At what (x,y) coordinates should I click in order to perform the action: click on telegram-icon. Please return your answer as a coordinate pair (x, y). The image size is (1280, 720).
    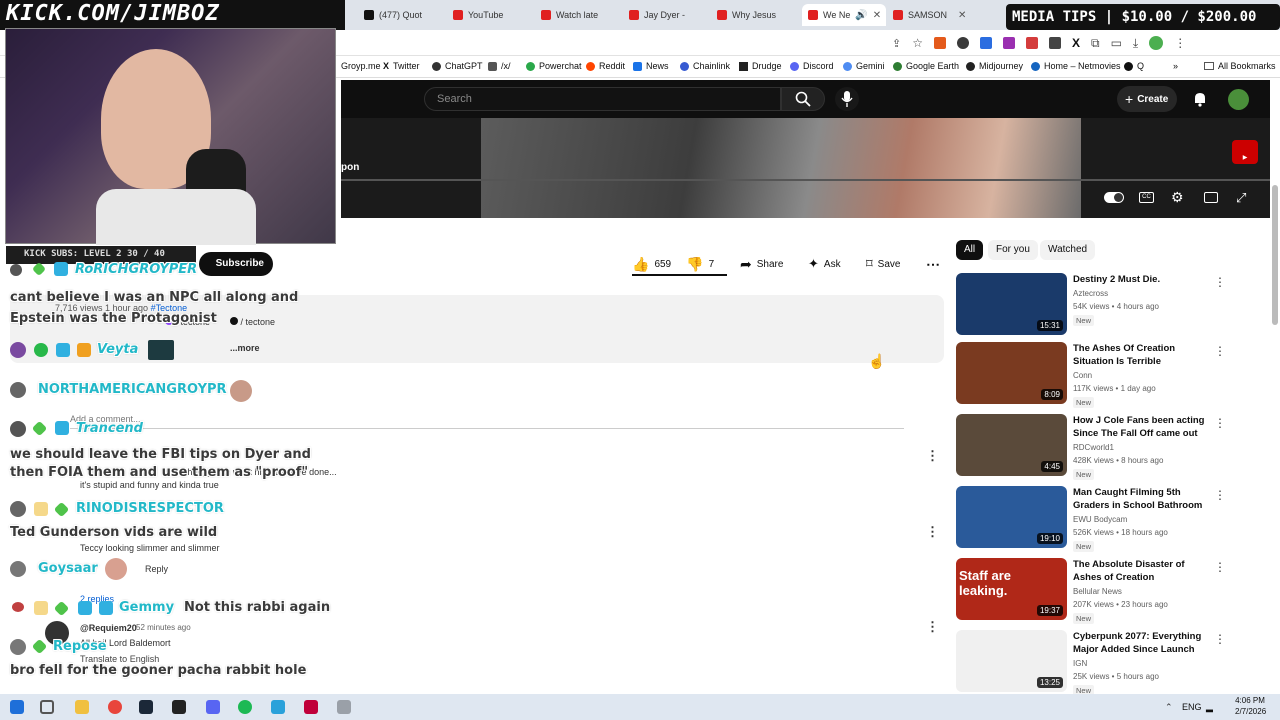
    Looking at the image, I should click on (278, 707).